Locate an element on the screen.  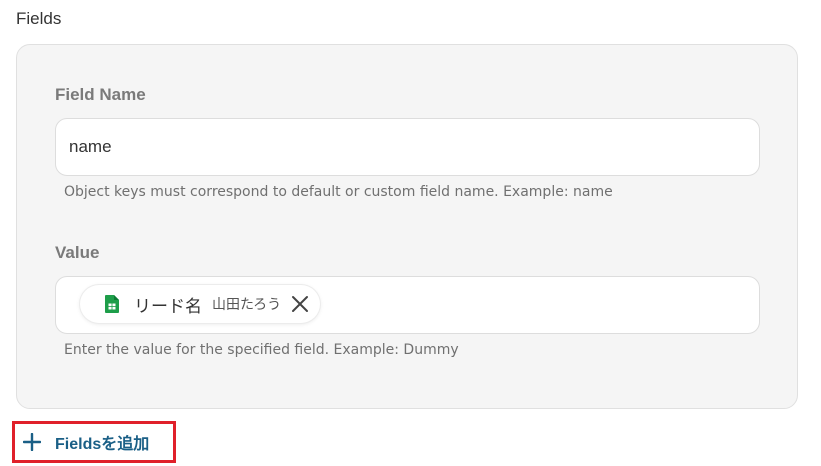
variable-chip: リード名 山田たろう is located at coordinates (200, 304).